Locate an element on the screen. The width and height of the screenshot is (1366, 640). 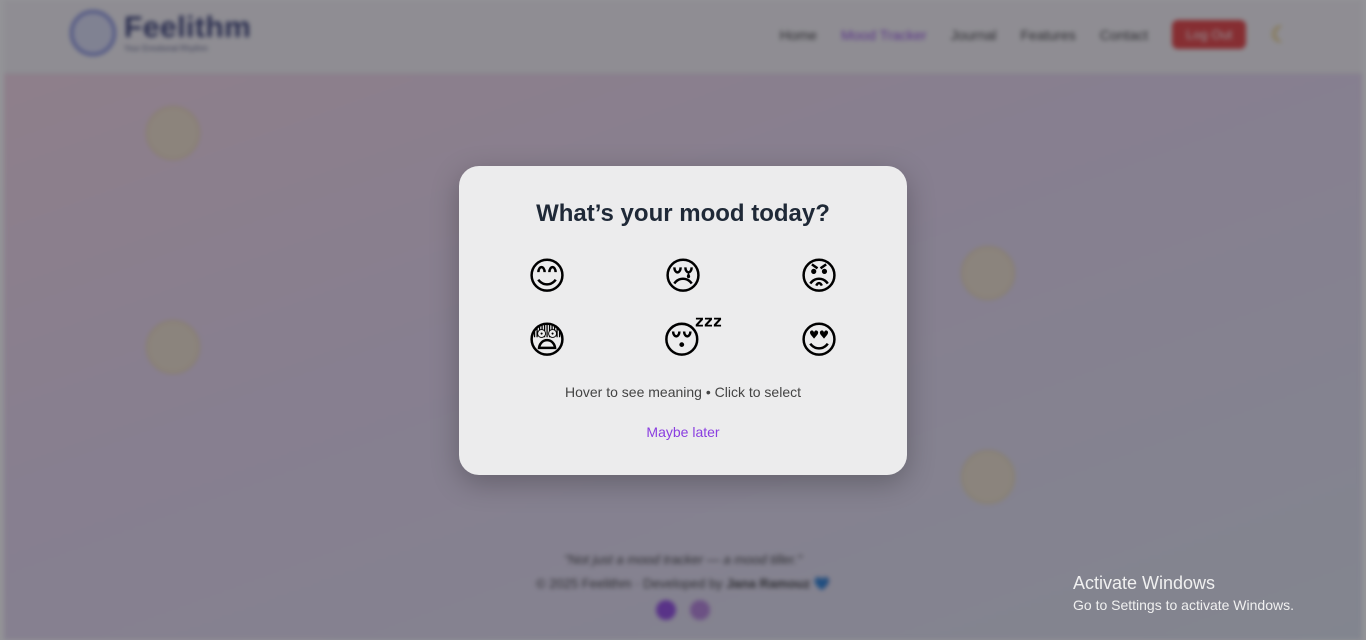
mood-grid: 😊 😢 😡 😨 😴 😍 is located at coordinates (683, 309).